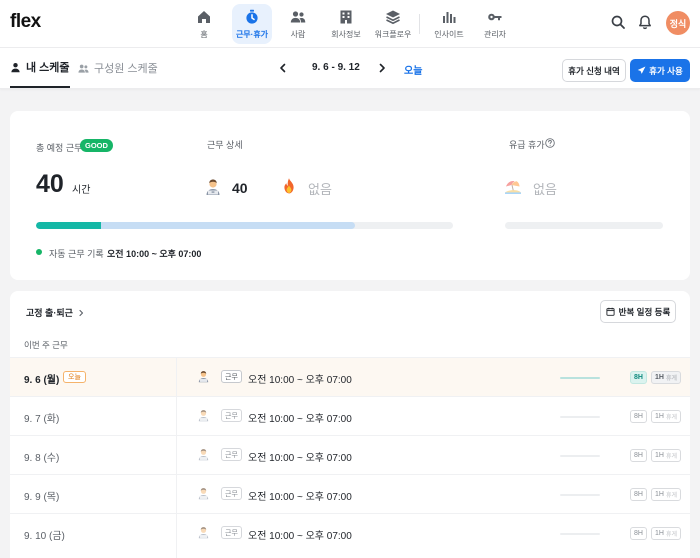 Image resolution: width=700 pixels, height=558 pixels. I want to click on schedule-row: 9. 10 (금) 근무 오전 10:00 ~ 오후 07:00 8H 1H 휴게, so click(350, 532).